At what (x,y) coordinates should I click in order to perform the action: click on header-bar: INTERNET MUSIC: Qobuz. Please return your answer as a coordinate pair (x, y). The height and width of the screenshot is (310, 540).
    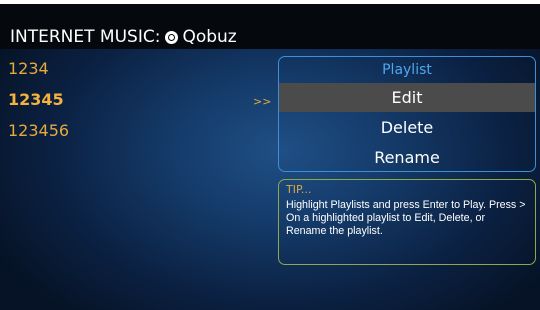
    Looking at the image, I should click on (270, 26).